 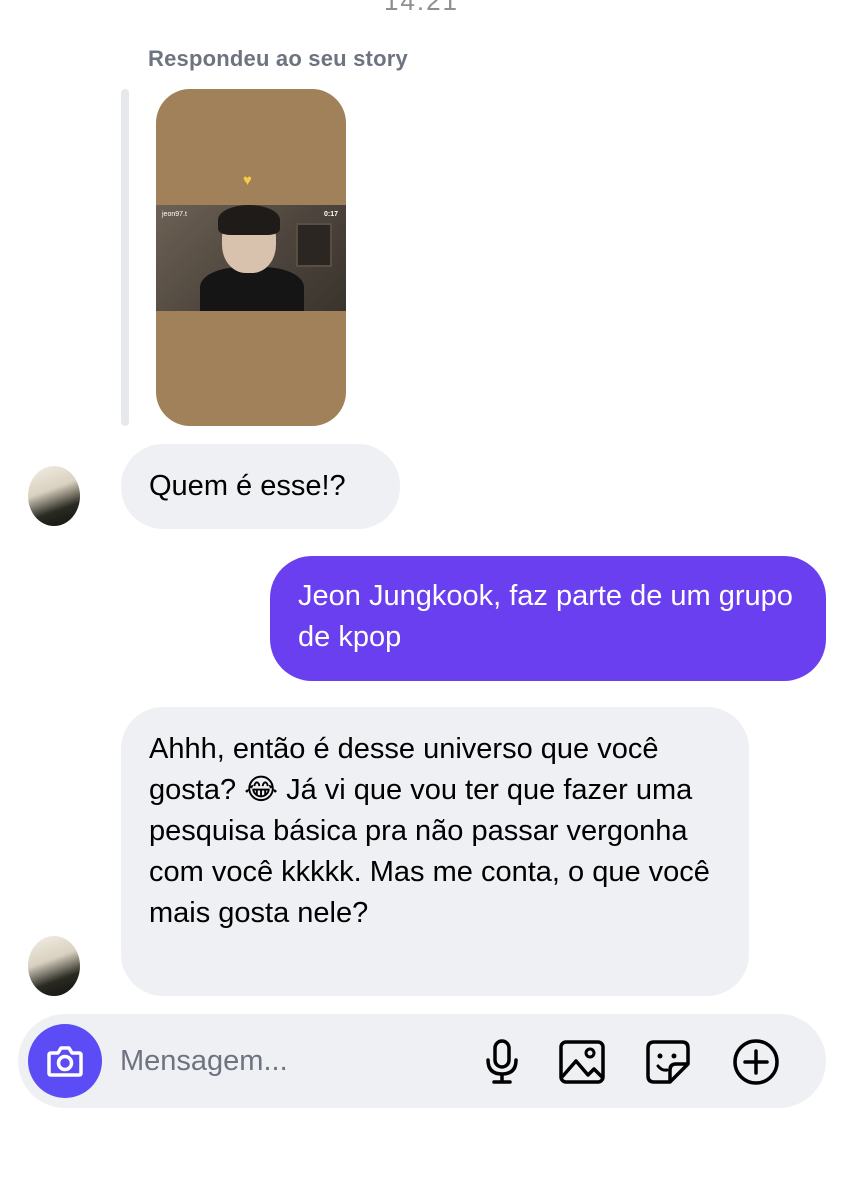 What do you see at coordinates (421, 8) in the screenshot?
I see `message-timestamp: 14:21` at bounding box center [421, 8].